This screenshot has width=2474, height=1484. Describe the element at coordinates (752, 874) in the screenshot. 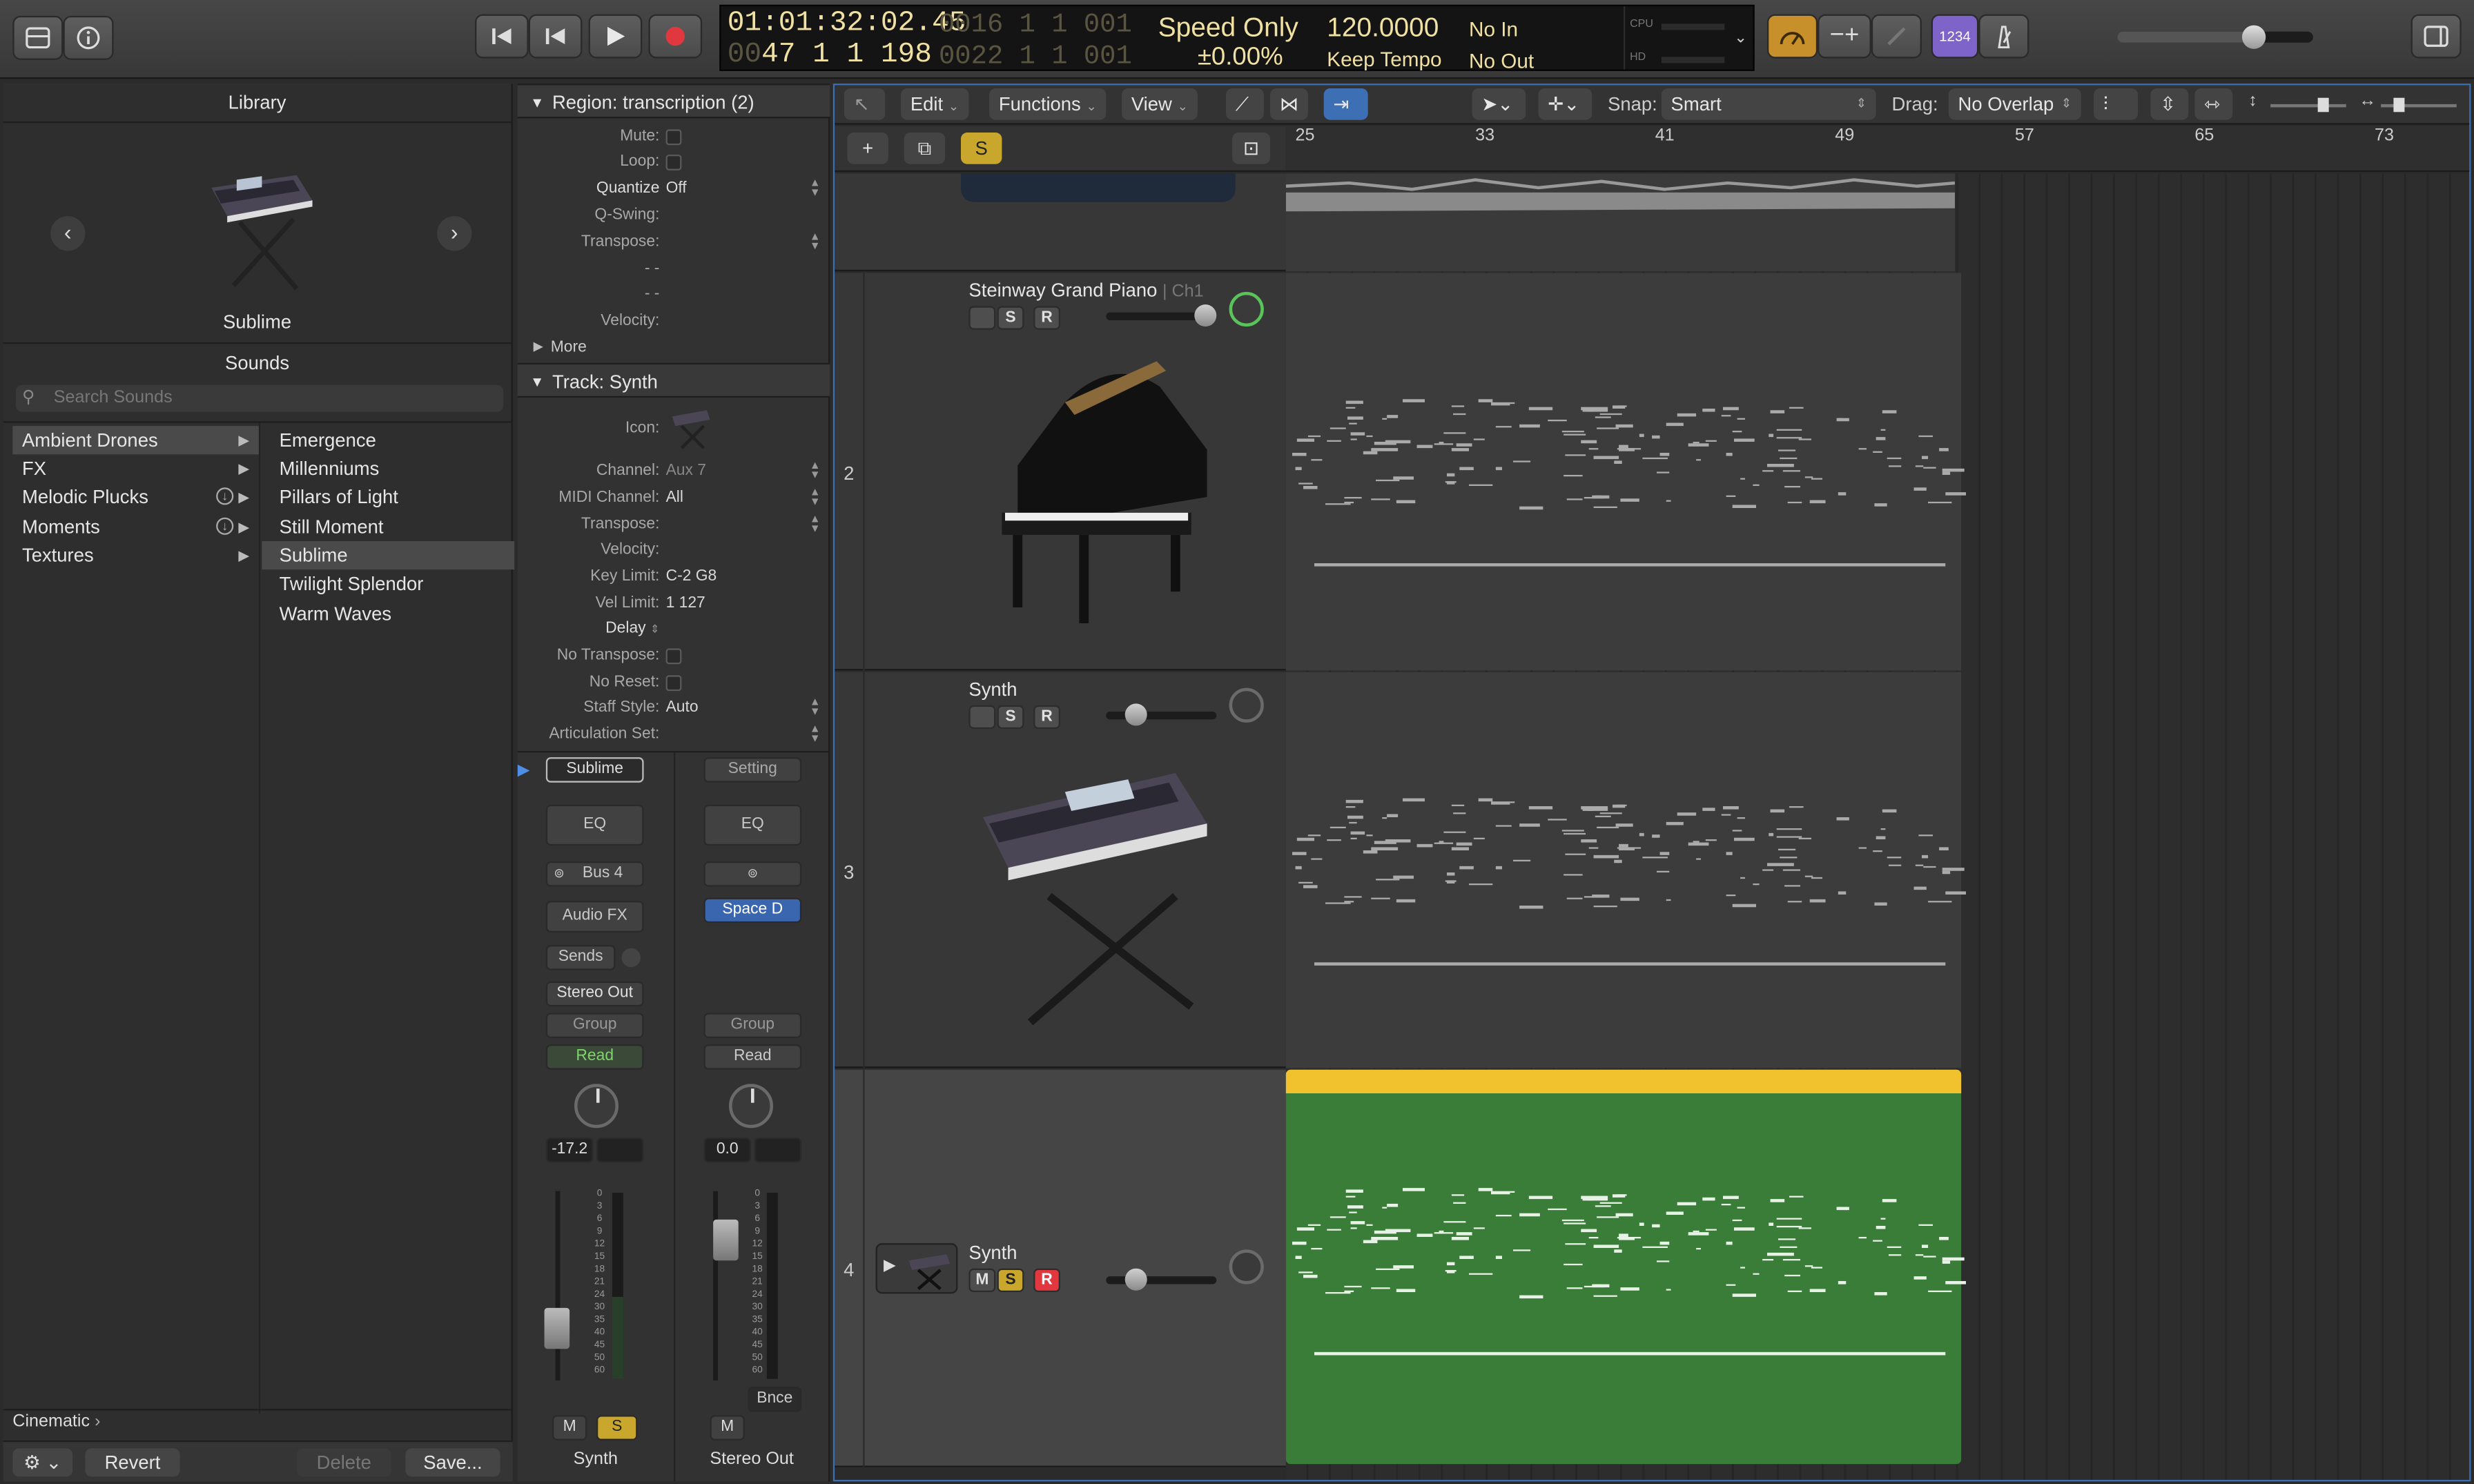

I see `input-slot: ⊚` at that location.